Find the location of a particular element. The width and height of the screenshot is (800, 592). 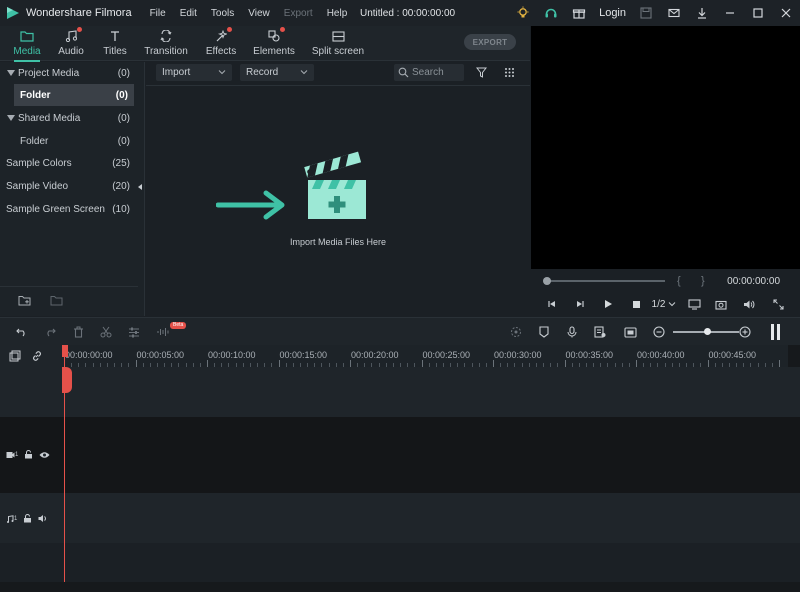

tab-transition: Transition is located at coordinates (166, 44).